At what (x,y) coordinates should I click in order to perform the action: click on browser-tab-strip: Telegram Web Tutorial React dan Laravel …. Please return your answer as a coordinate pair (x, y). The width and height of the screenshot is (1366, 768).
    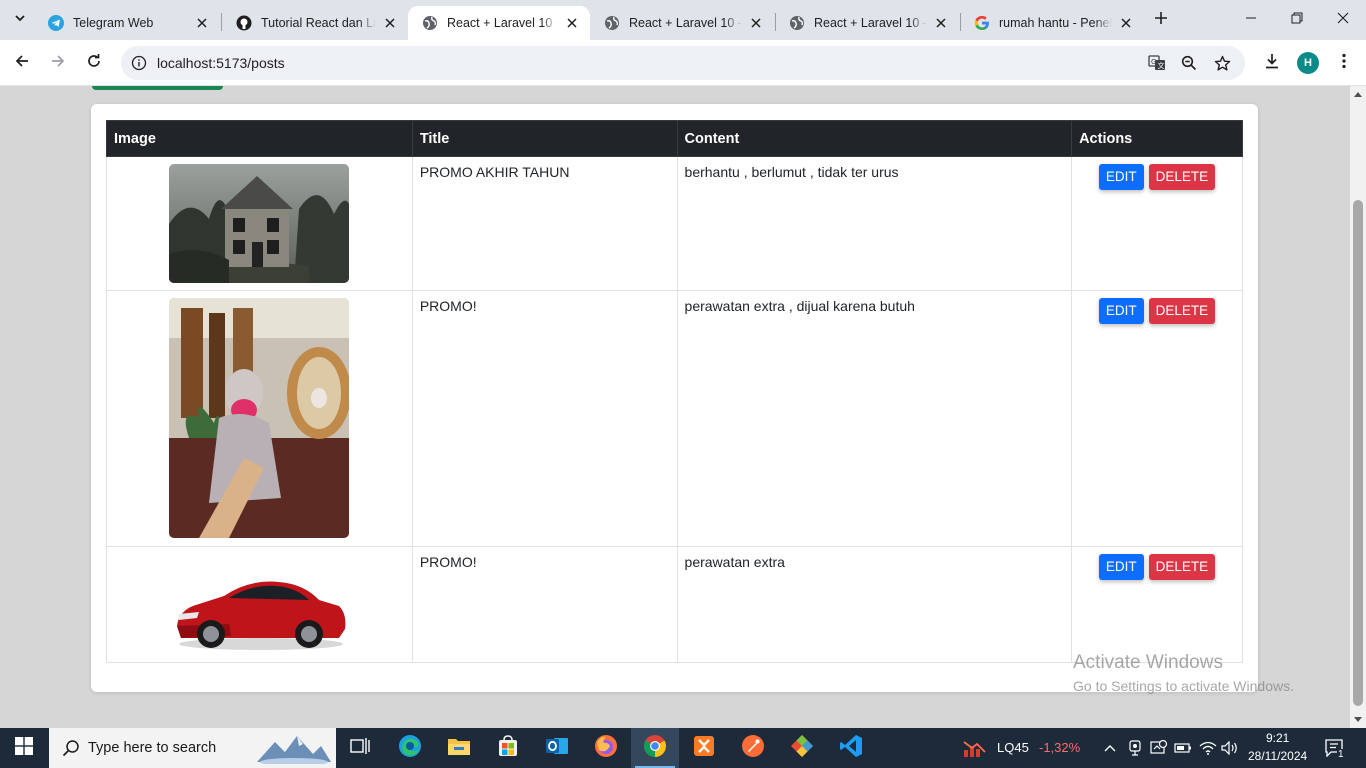
    Looking at the image, I should click on (683, 20).